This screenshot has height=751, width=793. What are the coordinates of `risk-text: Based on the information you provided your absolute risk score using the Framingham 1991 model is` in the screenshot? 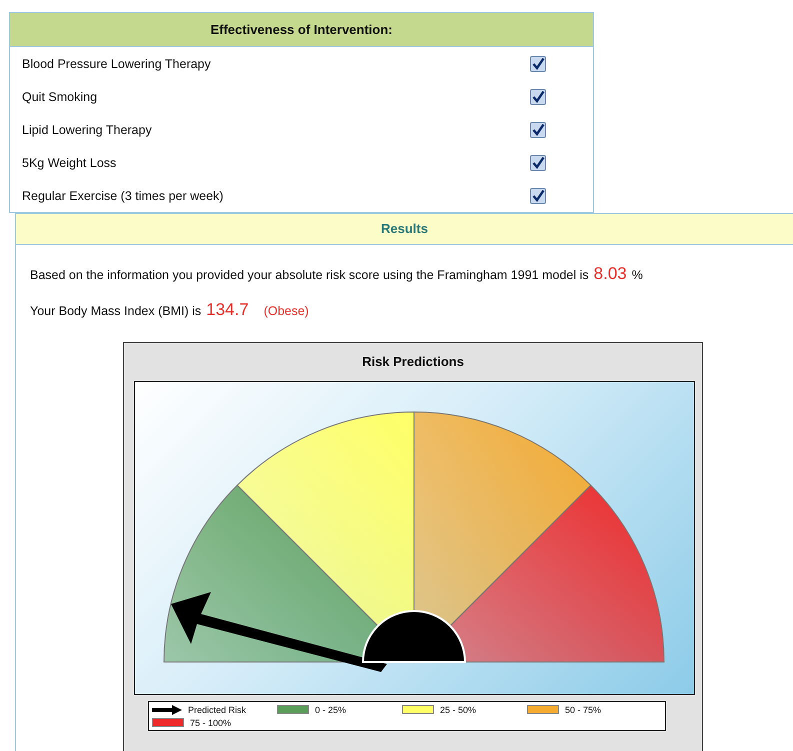 It's located at (309, 275).